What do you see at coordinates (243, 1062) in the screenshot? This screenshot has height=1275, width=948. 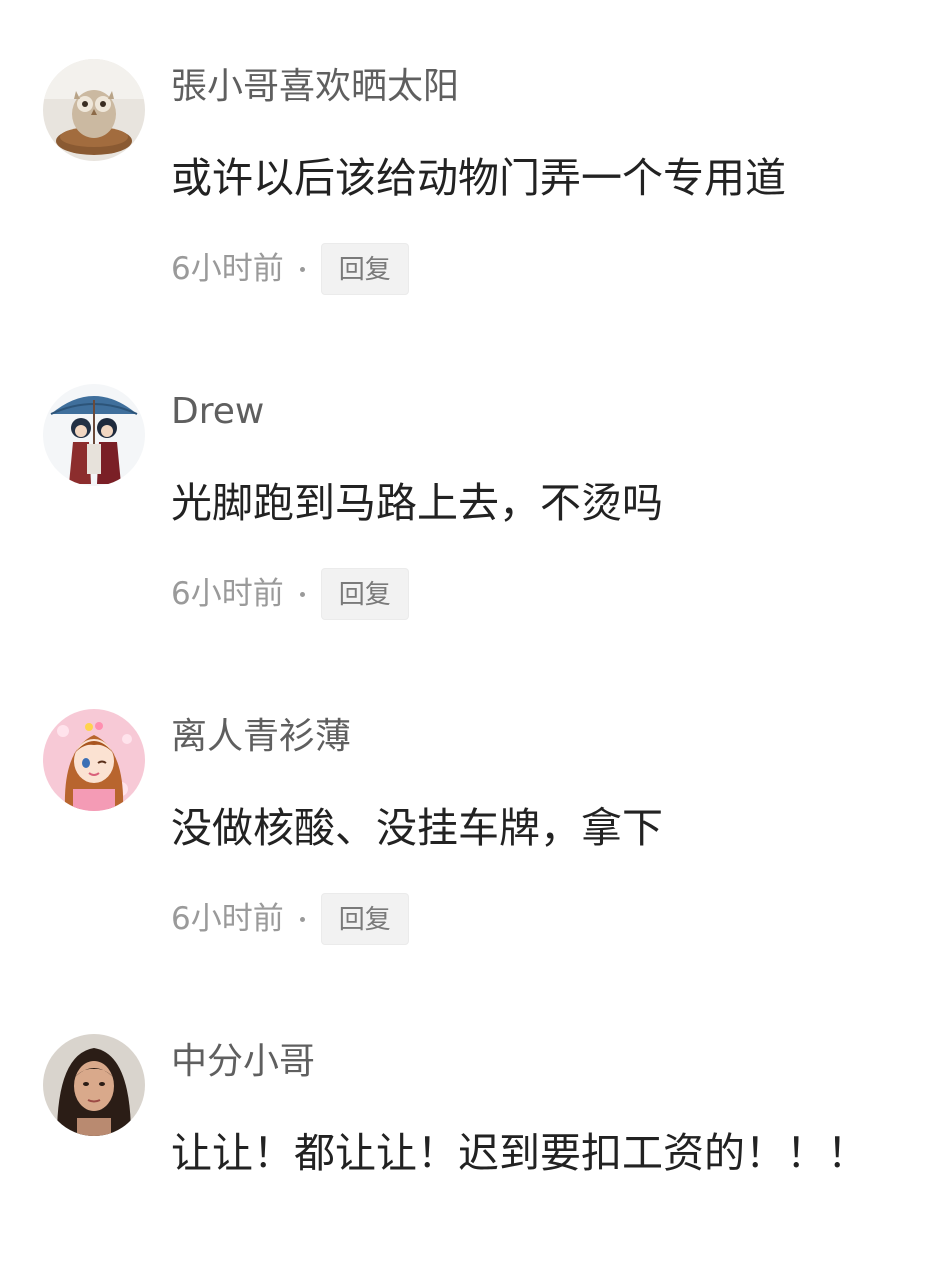 I see `username: 中分小哥` at bounding box center [243, 1062].